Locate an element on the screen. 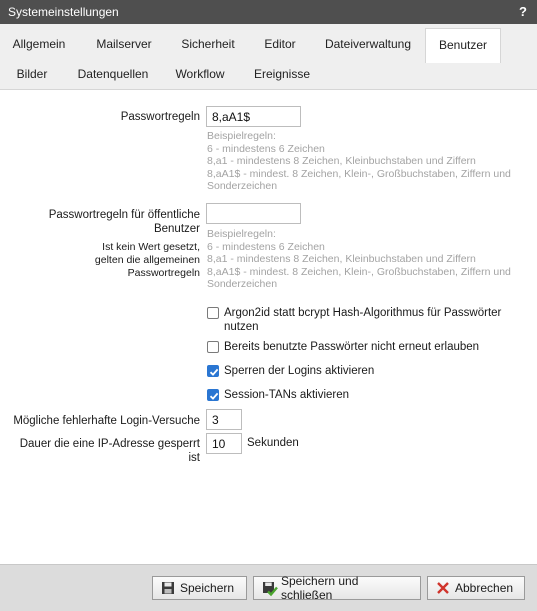  floppy-disk-icon is located at coordinates (168, 588).